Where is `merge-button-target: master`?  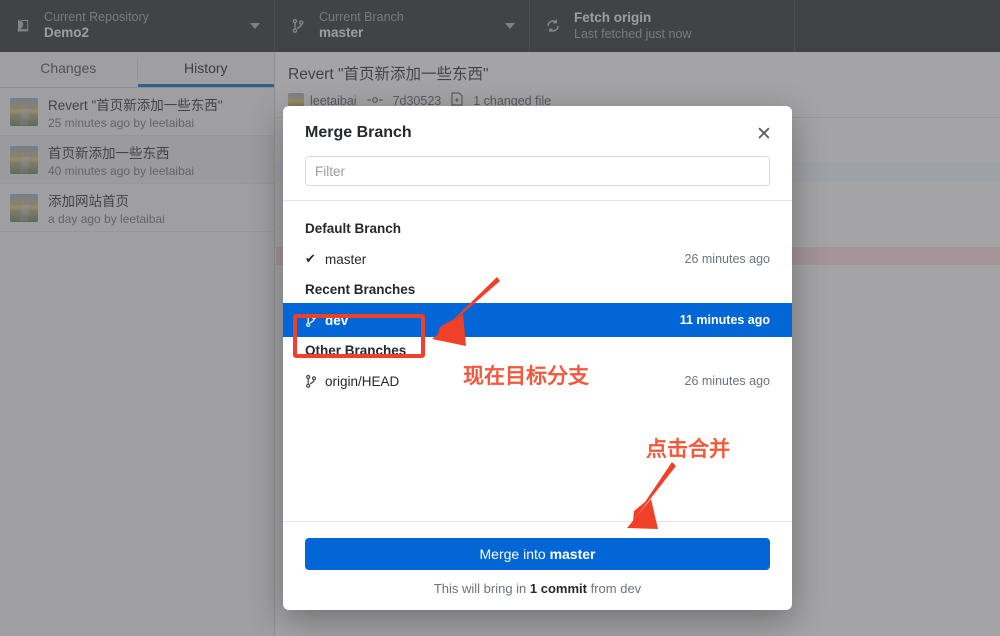 merge-button-target: master is located at coordinates (572, 554).